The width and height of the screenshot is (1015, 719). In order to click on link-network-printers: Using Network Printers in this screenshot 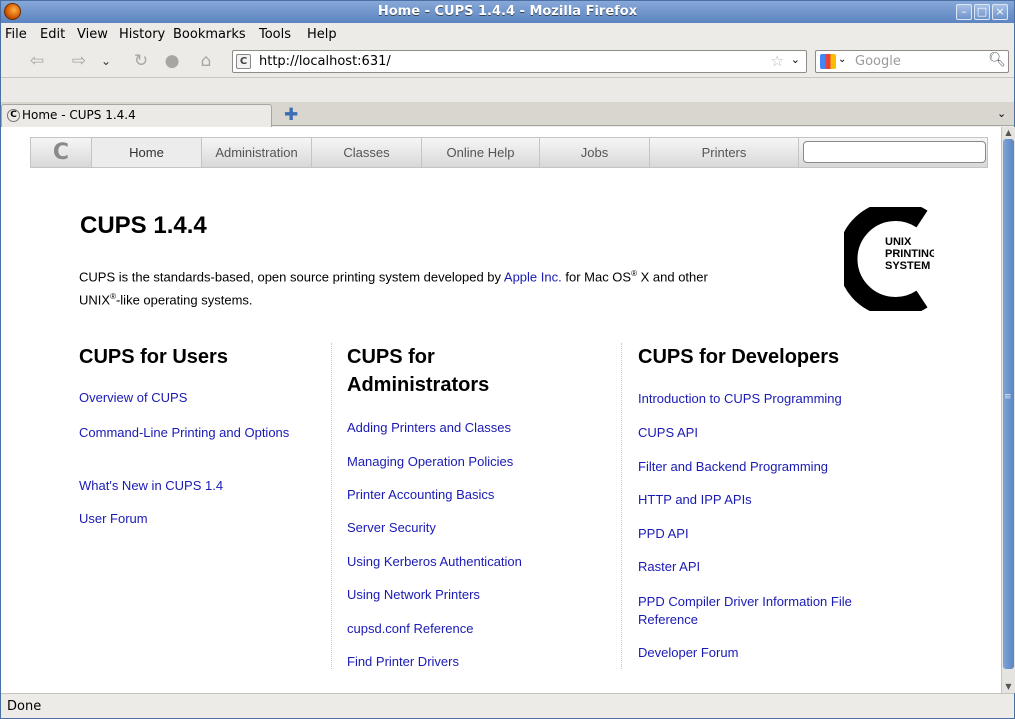, I will do `click(413, 595)`.